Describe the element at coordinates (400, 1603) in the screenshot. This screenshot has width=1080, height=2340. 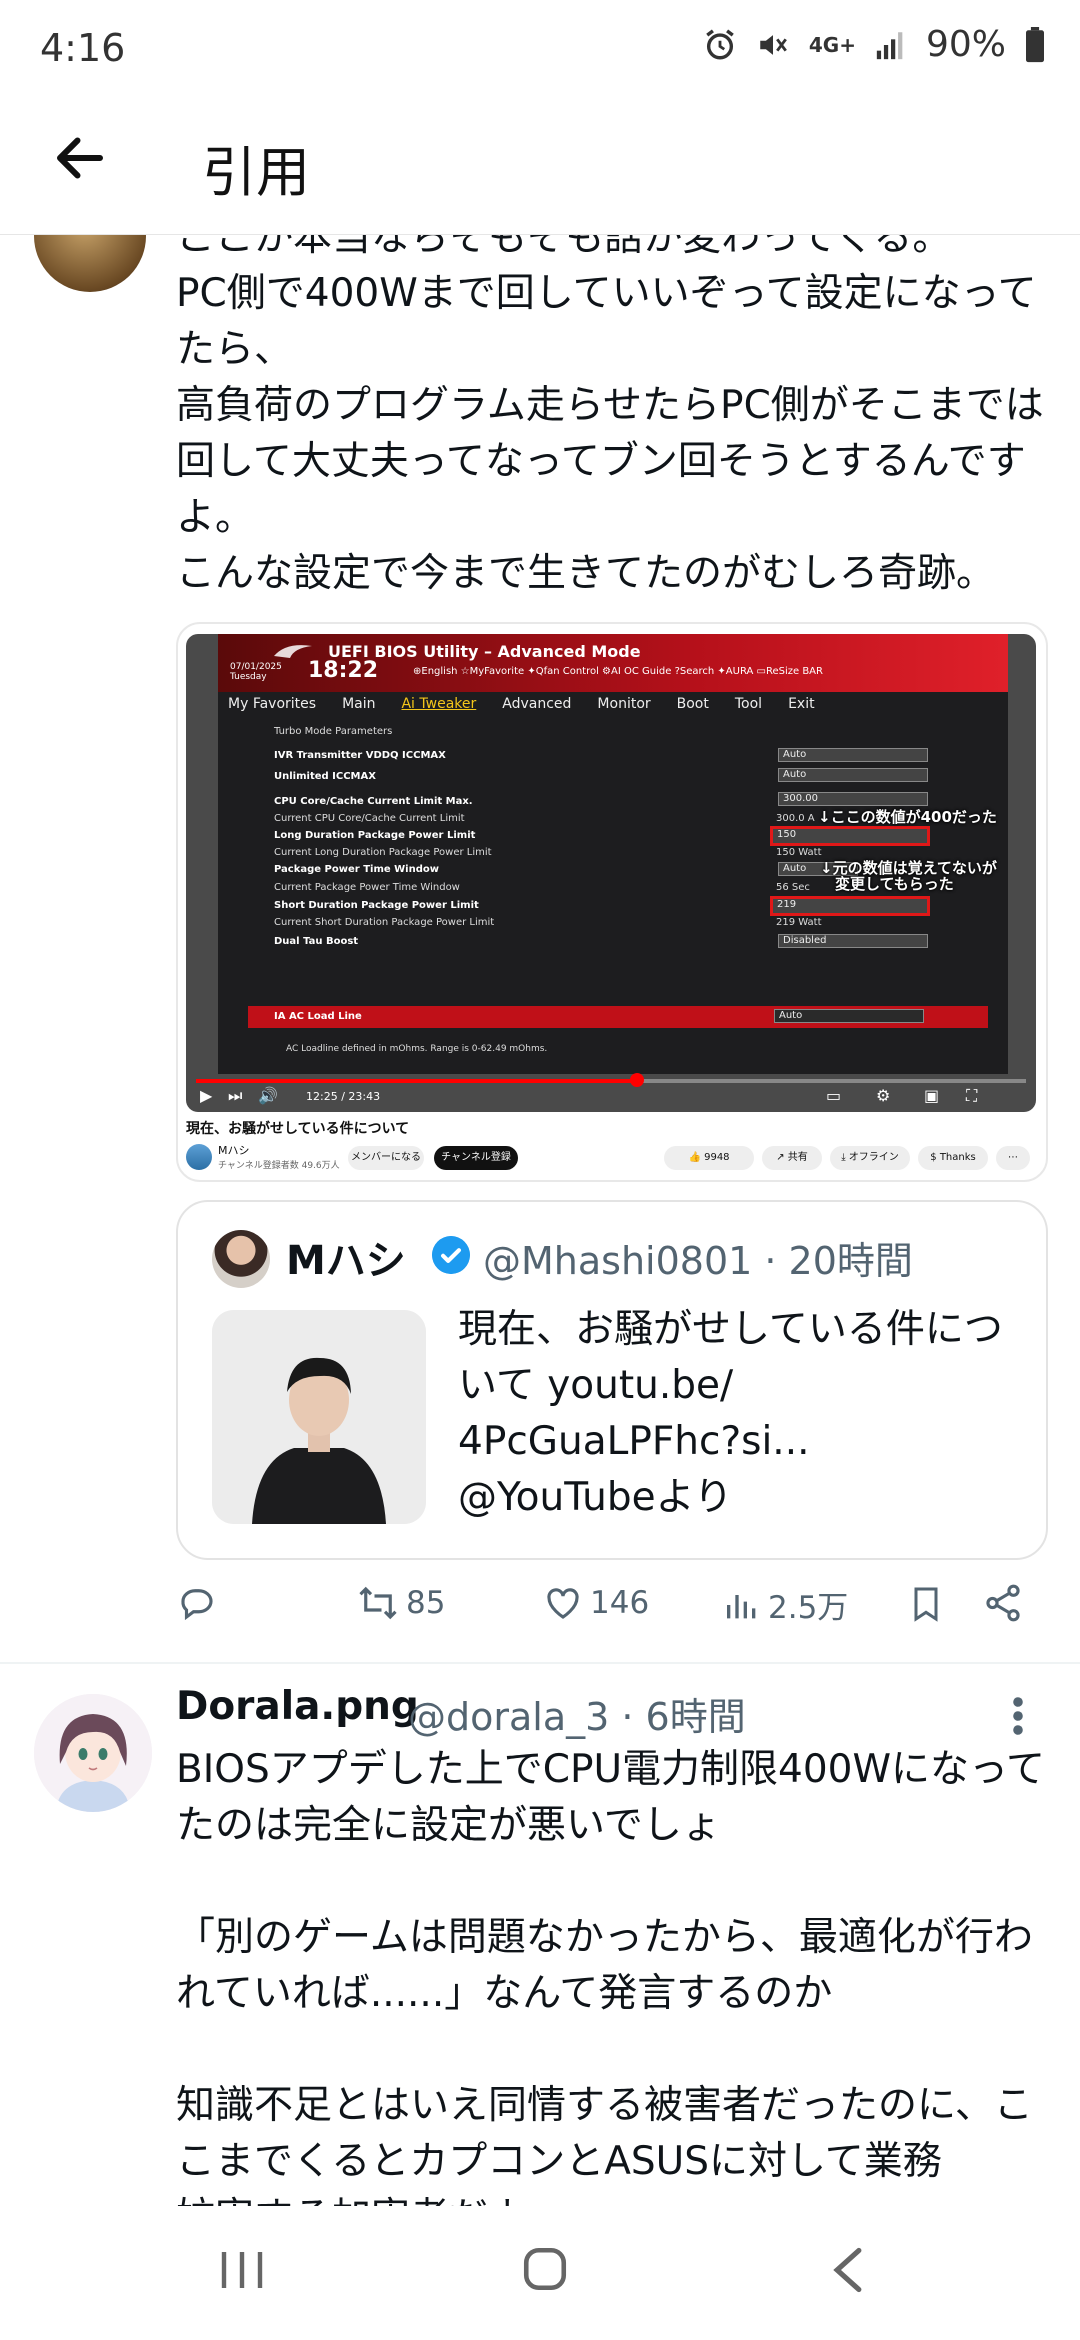
I see `retweet-button: 85` at that location.